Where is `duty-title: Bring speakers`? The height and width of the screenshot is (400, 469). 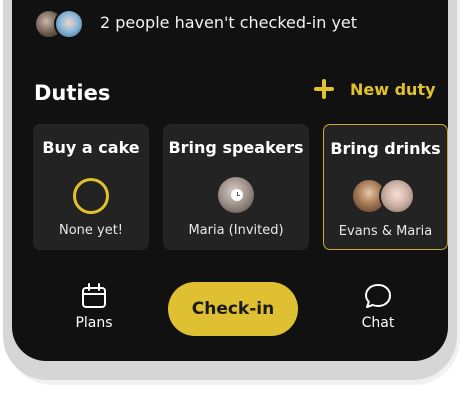 duty-title: Bring speakers is located at coordinates (236, 147).